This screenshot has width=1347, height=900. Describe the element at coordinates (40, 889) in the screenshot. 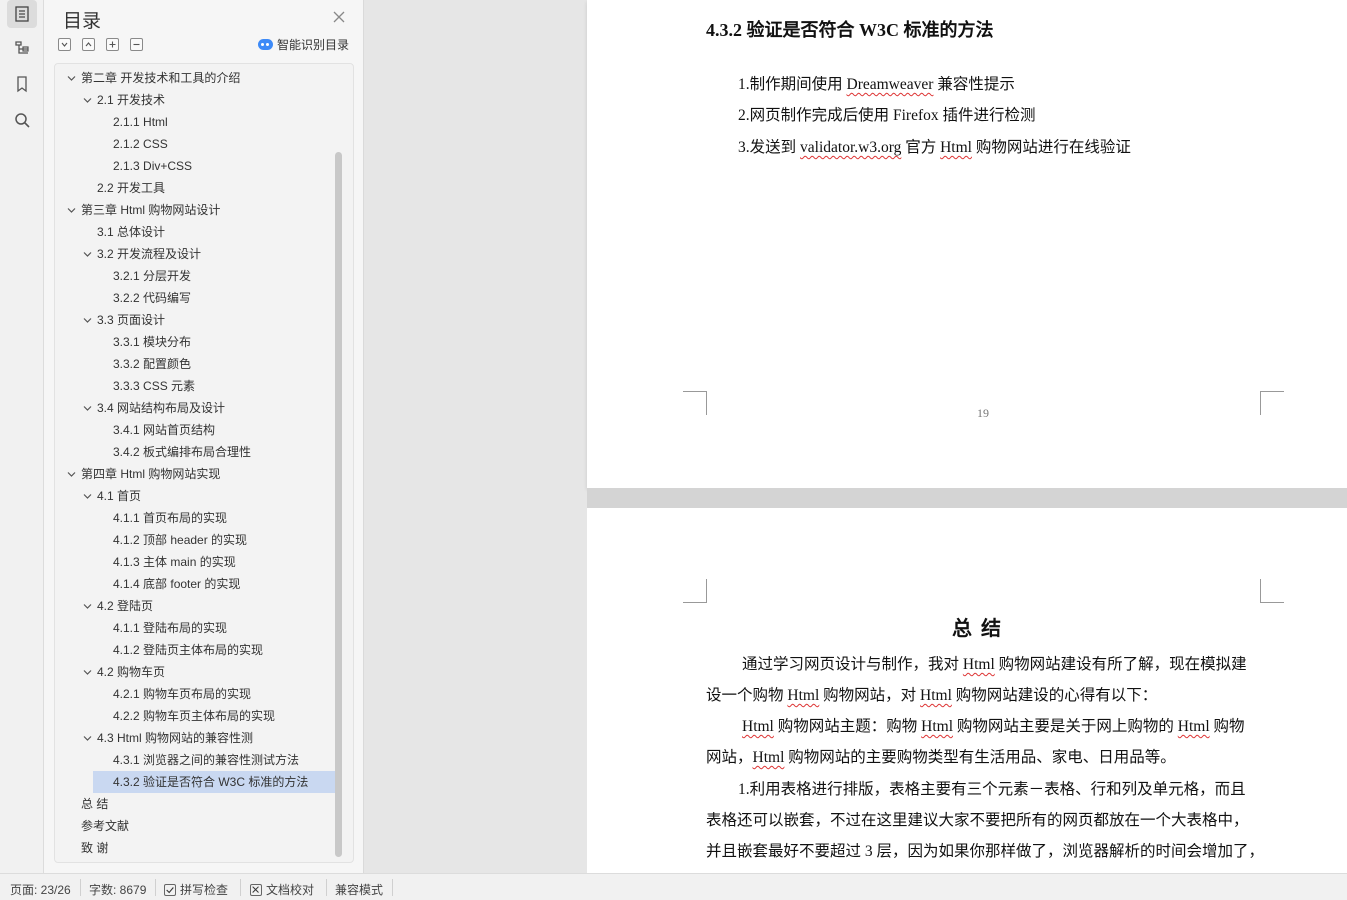

I see `page-count: 页面: 23/26` at that location.